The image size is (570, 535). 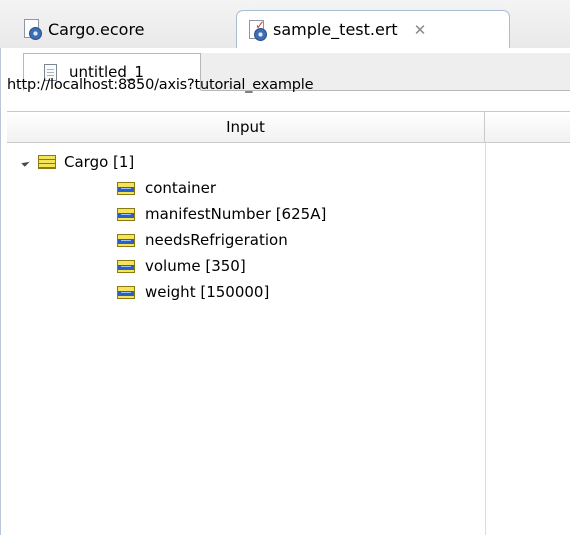 I want to click on tab-label: sample_test.ert, so click(x=335, y=29).